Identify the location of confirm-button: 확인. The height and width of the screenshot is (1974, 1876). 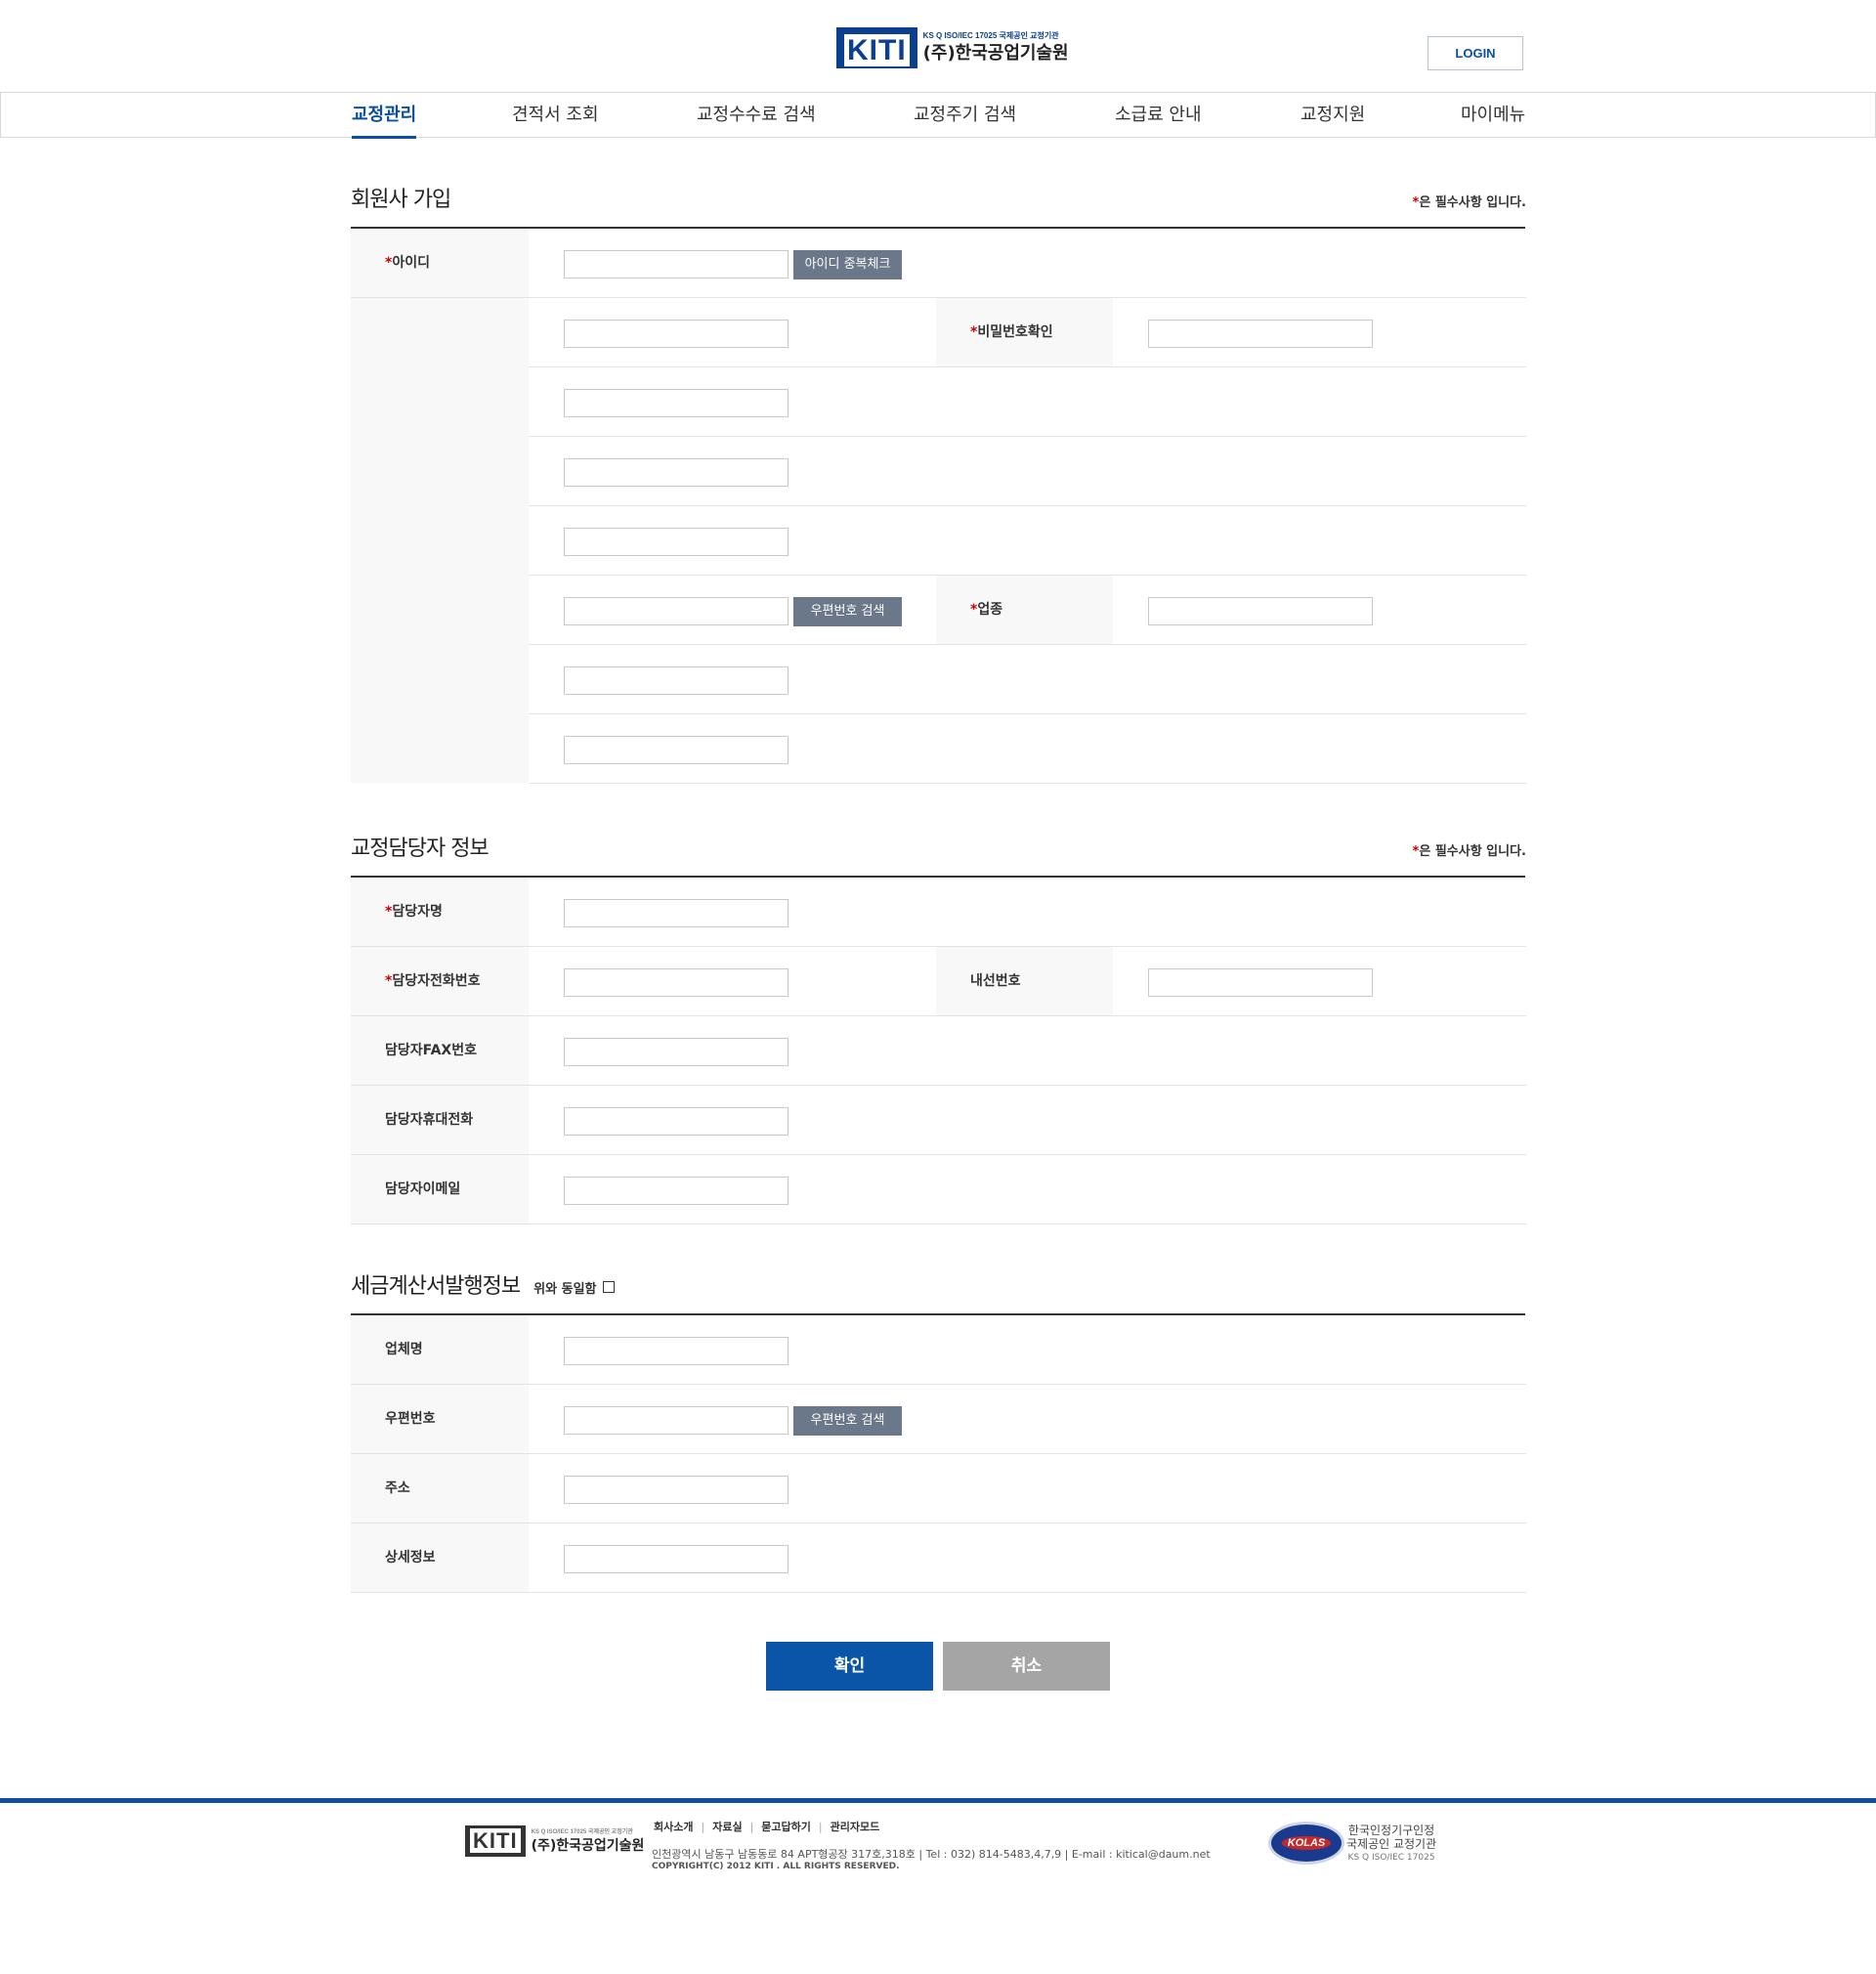
(849, 1666).